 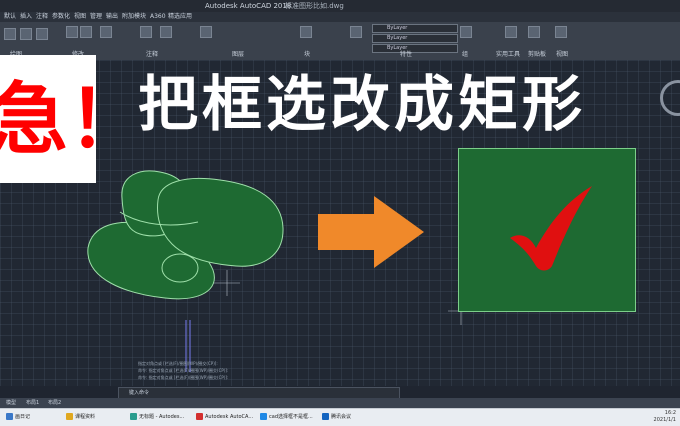 What do you see at coordinates (336, 417) in the screenshot?
I see `taskbar-item: 腾讯会议` at bounding box center [336, 417].